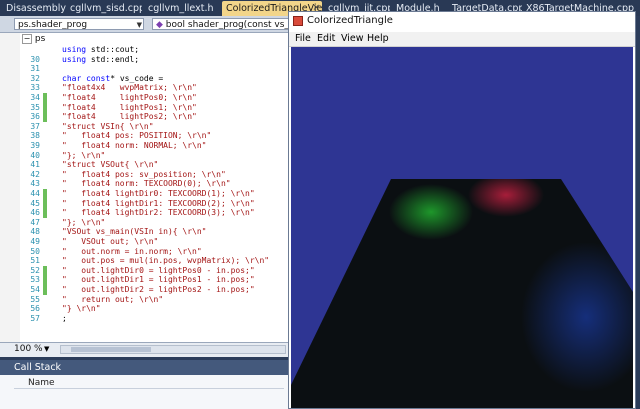 This screenshot has height=409, width=640. I want to click on tab-cgllvm-llext-h: cgllvm_llext.h, so click(182, 8).